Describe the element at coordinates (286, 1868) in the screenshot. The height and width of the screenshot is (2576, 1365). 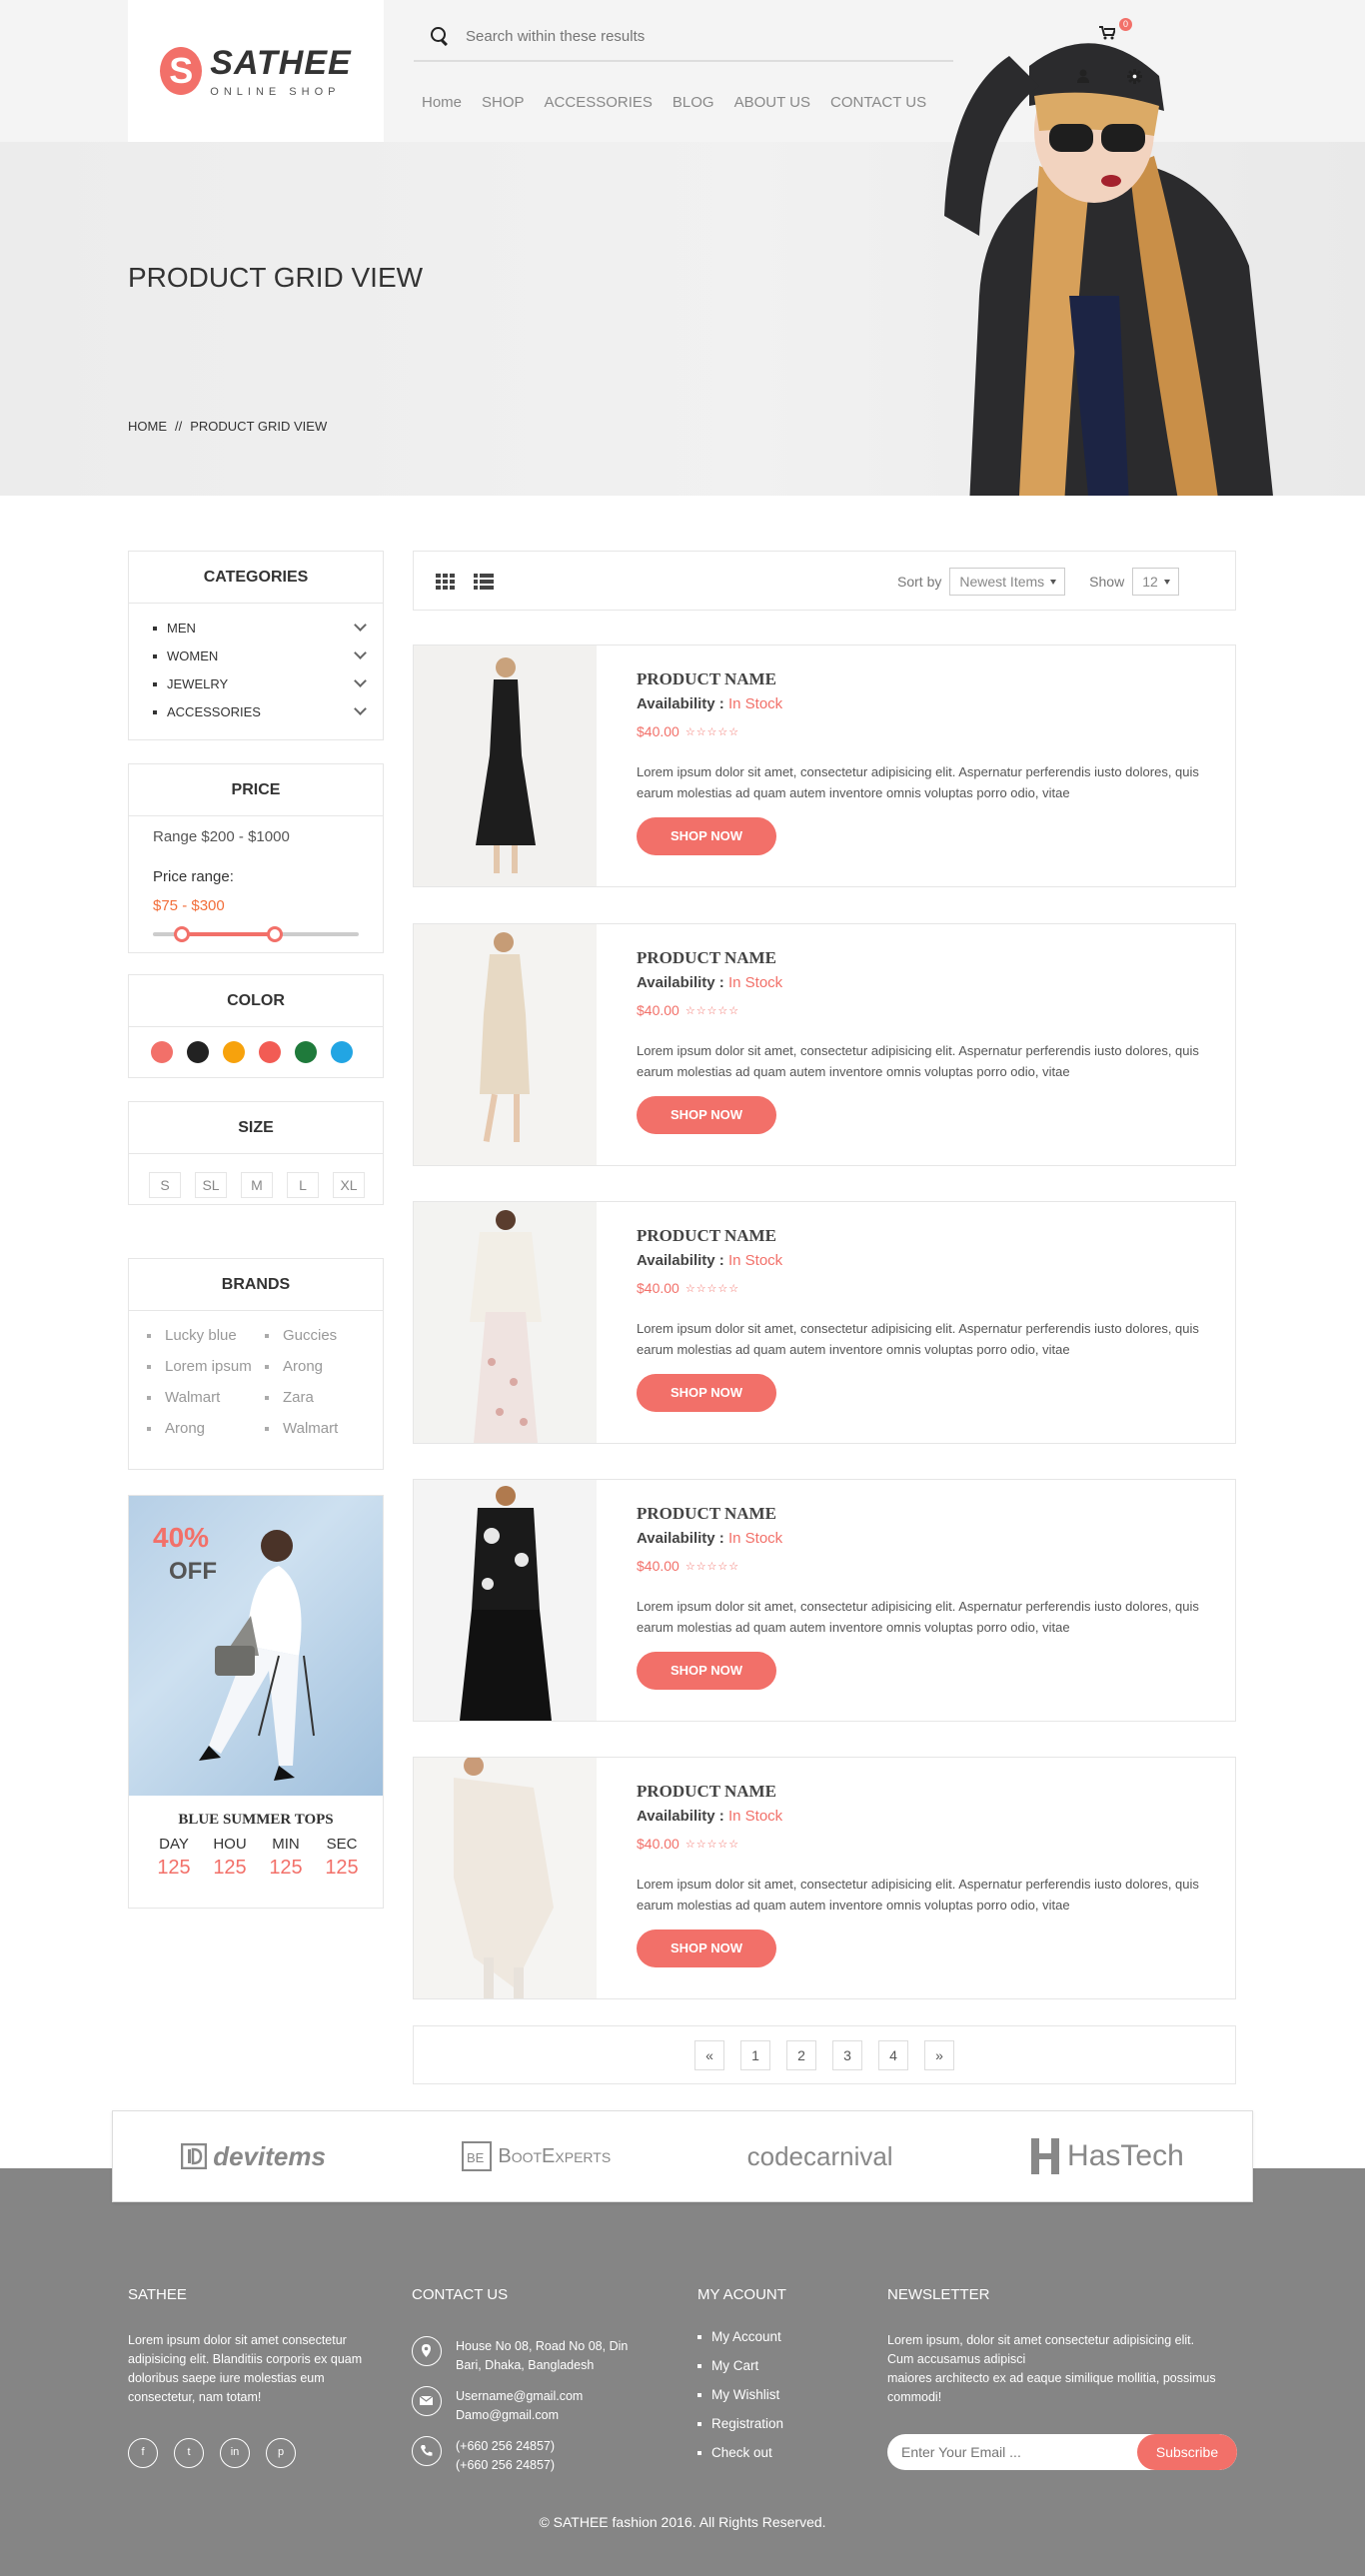
I see `countdown-value-min: 125` at that location.